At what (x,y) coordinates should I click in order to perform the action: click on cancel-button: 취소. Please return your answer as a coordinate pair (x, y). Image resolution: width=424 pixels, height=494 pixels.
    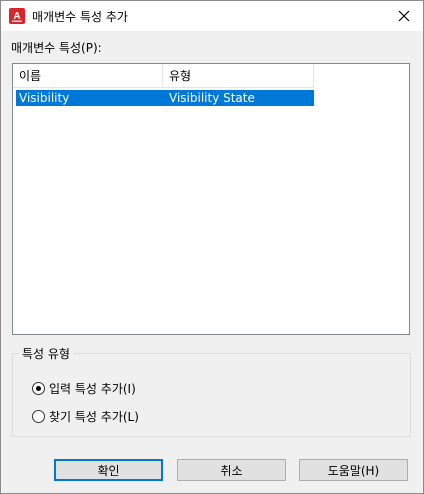
    Looking at the image, I should click on (231, 470).